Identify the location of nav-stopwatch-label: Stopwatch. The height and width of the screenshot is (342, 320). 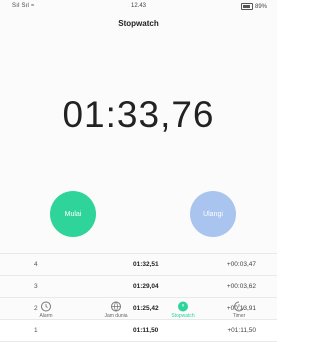
(183, 316).